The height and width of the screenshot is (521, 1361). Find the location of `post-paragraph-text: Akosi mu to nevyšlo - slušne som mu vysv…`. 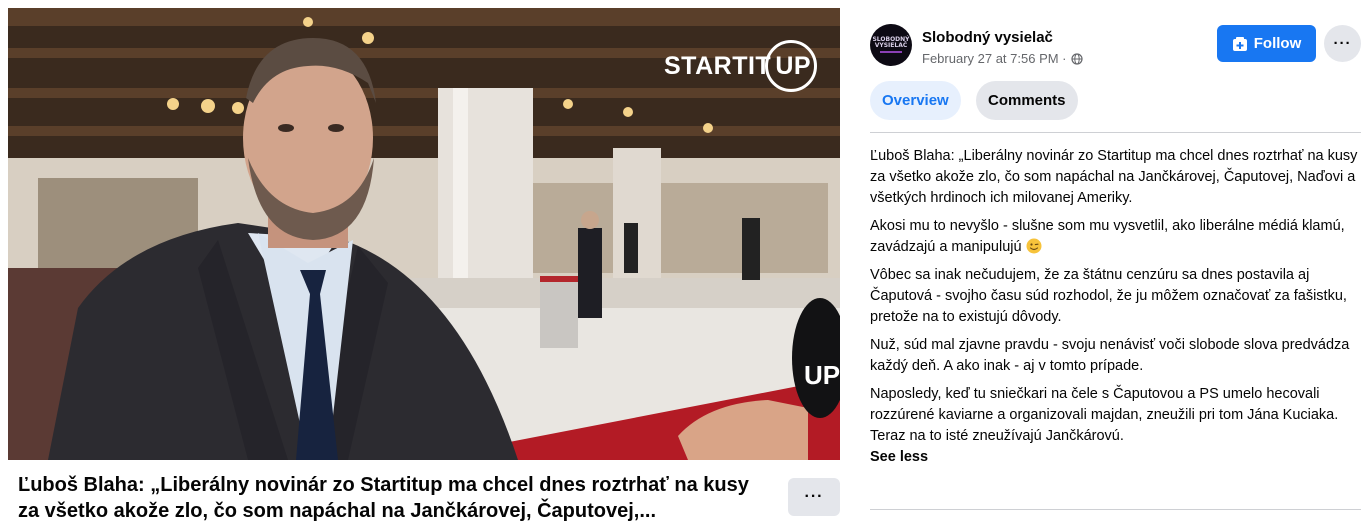

post-paragraph-text: Akosi mu to nevyšlo - slušne som mu vysv… is located at coordinates (1107, 236).